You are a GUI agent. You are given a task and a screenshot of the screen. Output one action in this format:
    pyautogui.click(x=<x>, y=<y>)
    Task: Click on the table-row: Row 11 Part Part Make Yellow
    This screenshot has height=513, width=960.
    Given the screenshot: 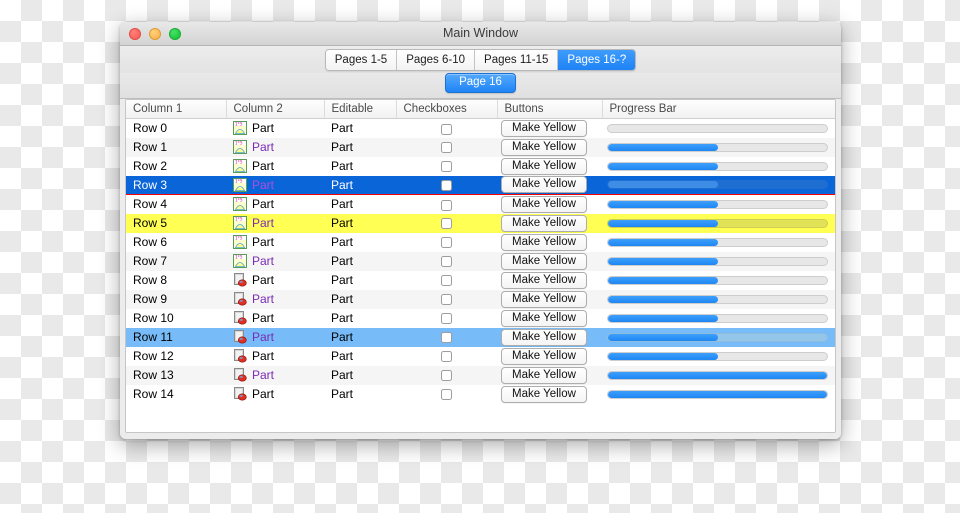 What is the action you would take?
    pyautogui.click(x=480, y=337)
    